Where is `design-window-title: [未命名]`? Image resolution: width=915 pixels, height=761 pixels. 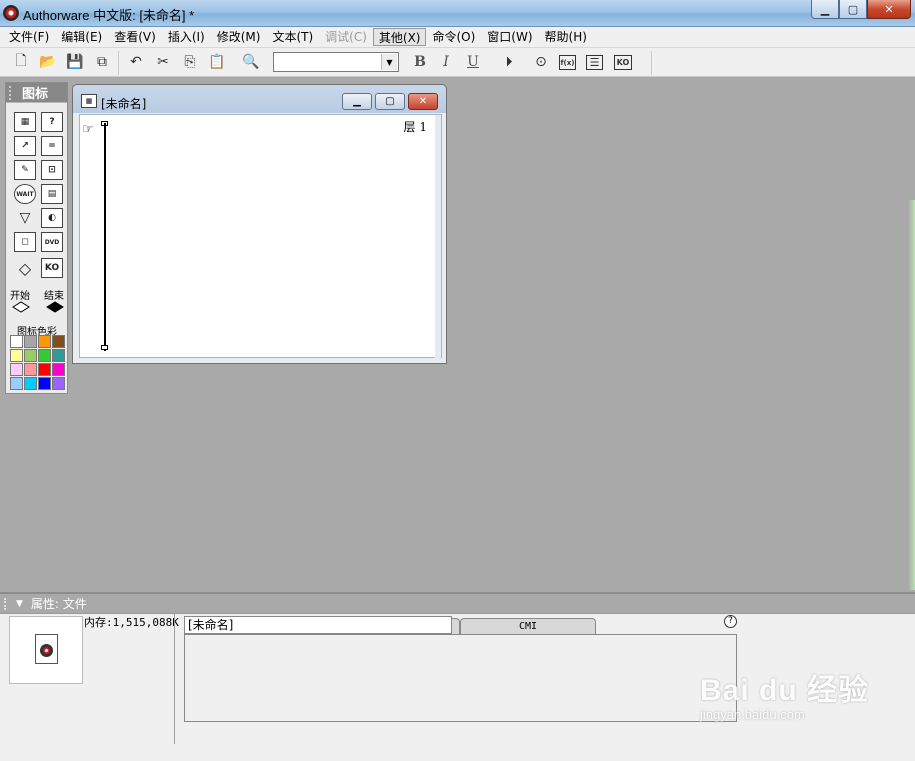
design-window-title: [未命名] is located at coordinates (124, 104).